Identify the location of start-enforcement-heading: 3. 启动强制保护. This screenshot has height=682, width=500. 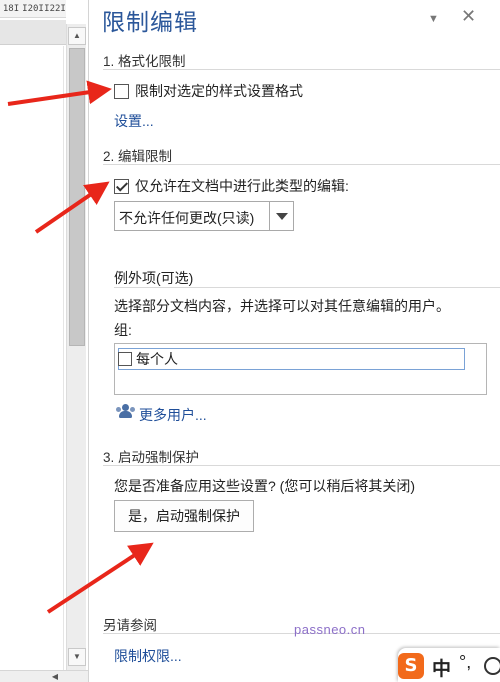
(151, 457).